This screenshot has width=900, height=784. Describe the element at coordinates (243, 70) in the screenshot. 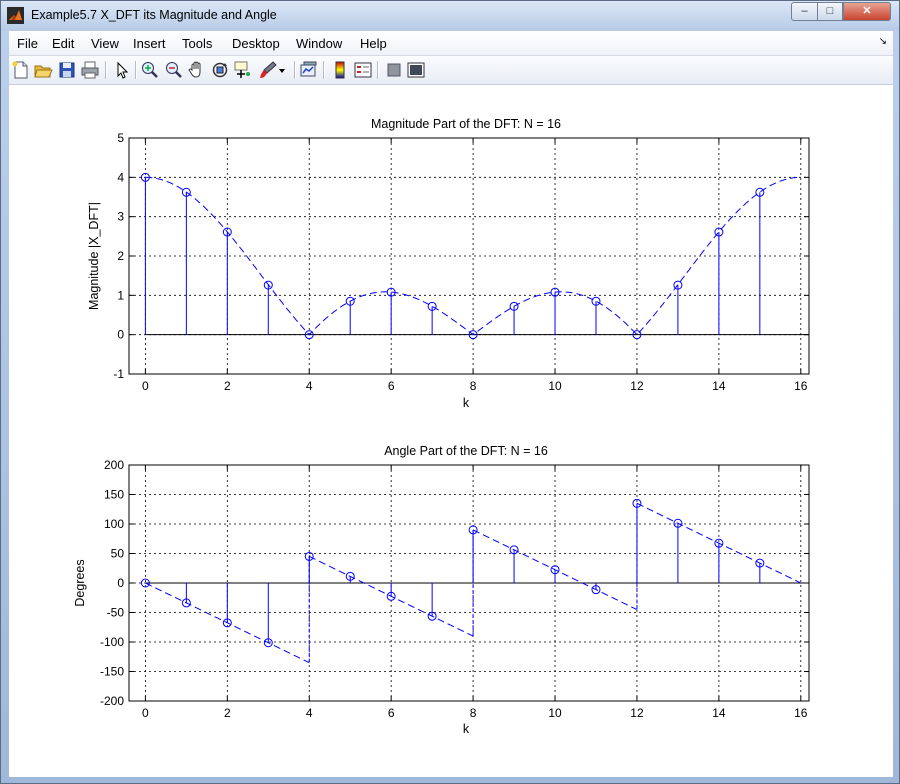

I see `data-cursor-icon` at that location.